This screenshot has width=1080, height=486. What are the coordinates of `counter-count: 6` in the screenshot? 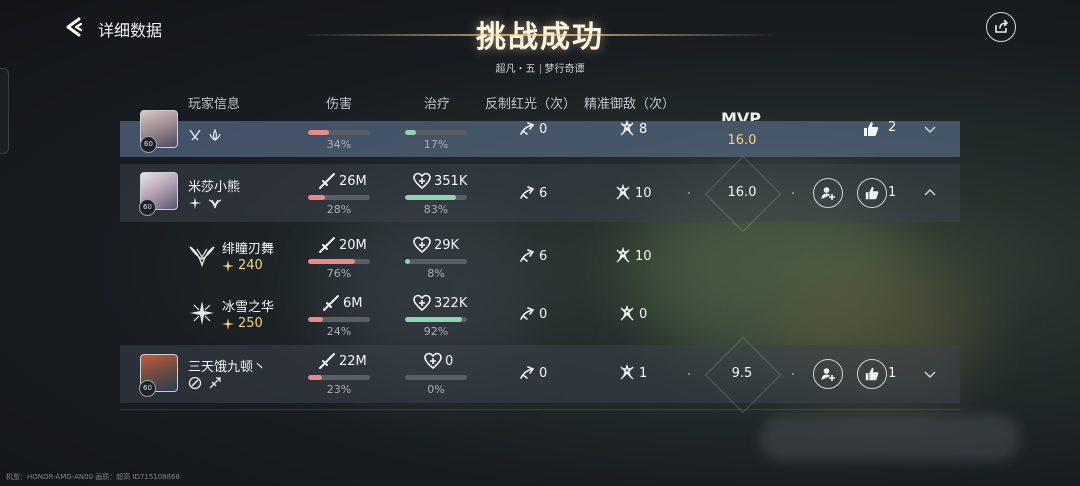 It's located at (543, 193).